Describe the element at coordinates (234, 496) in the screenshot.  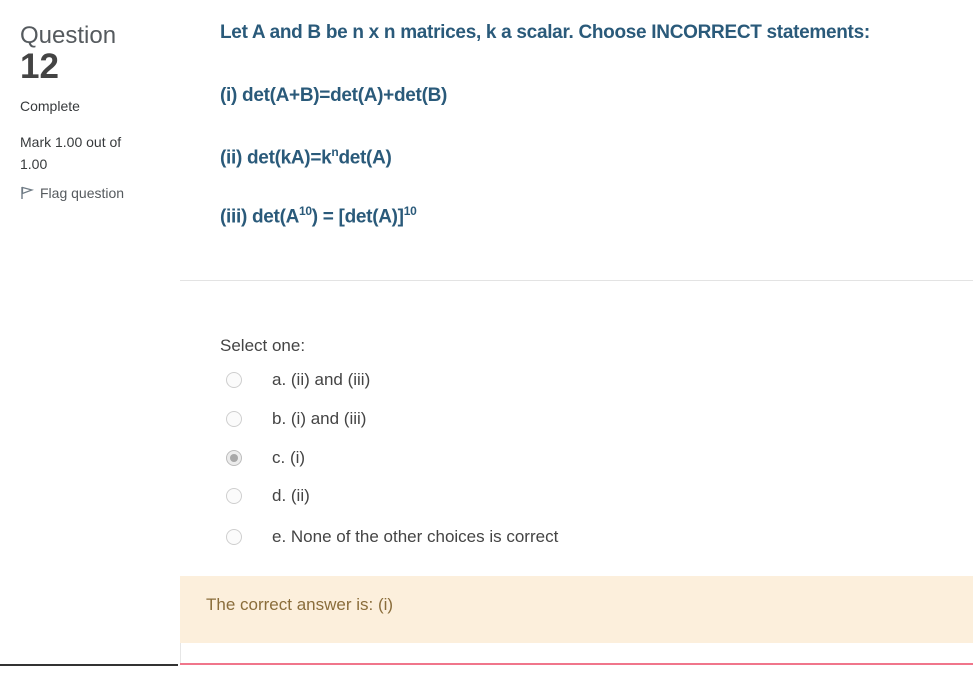
I see `radio-button-d` at that location.